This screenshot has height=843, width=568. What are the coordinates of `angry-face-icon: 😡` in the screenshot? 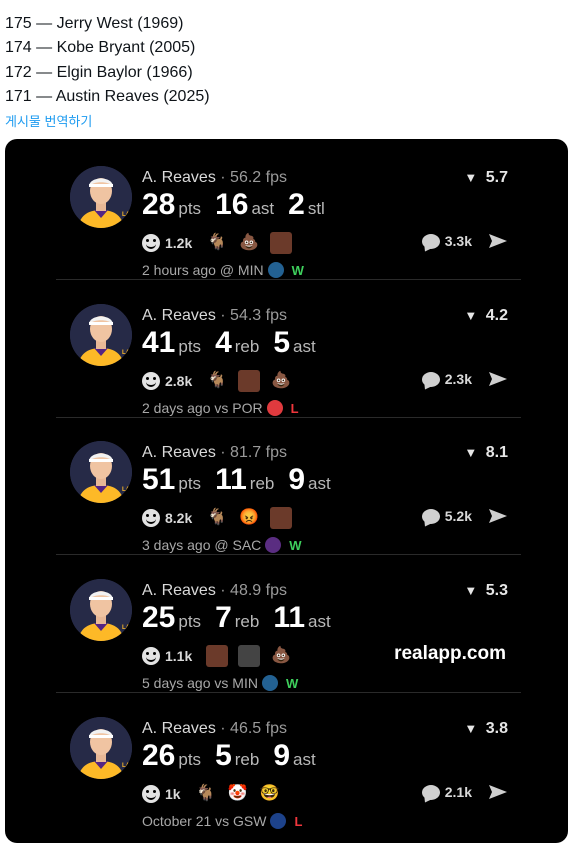 It's located at (249, 518).